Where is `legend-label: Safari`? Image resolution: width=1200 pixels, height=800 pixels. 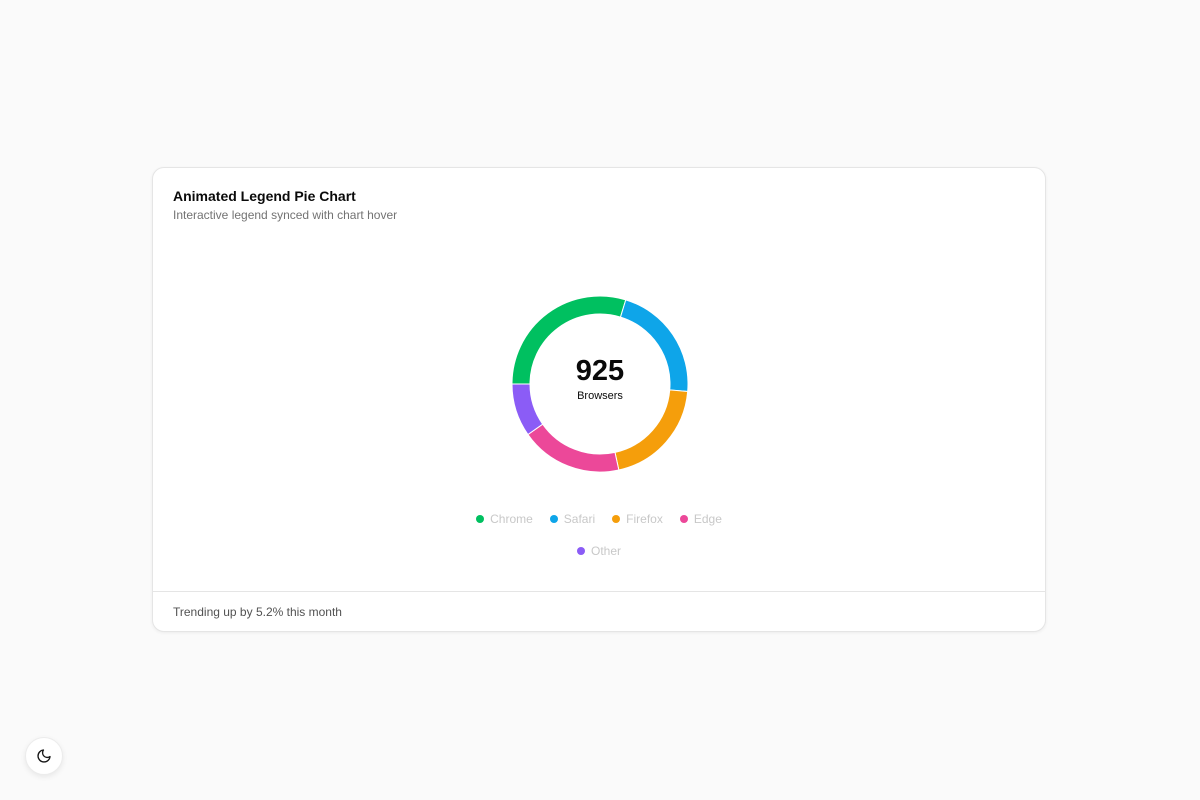
legend-label: Safari is located at coordinates (579, 519).